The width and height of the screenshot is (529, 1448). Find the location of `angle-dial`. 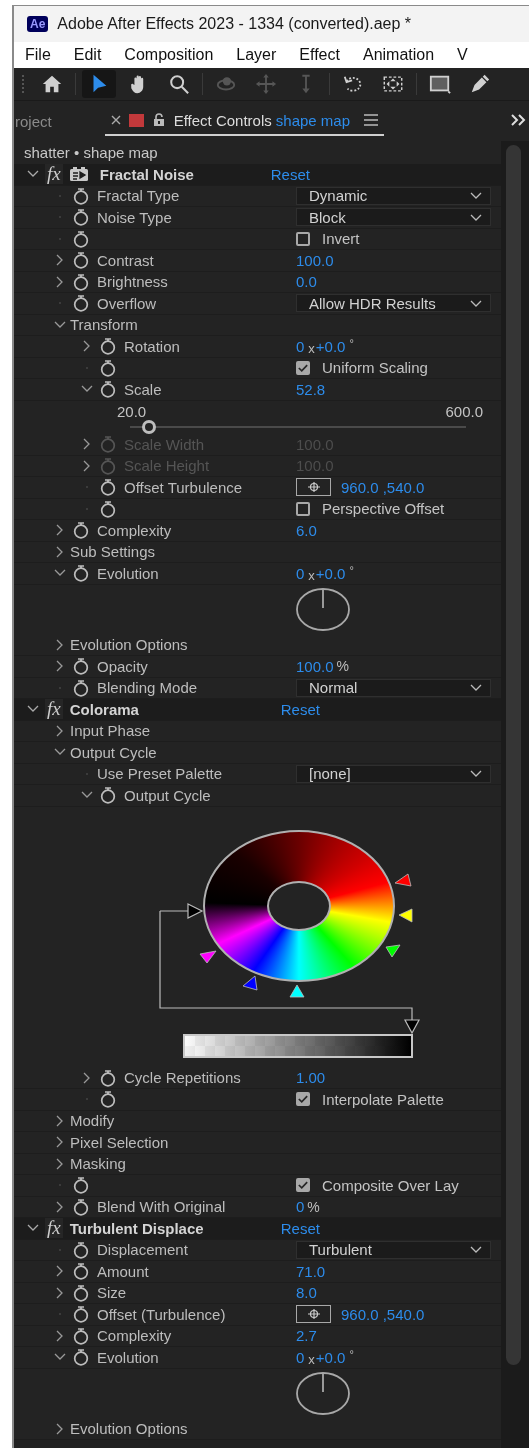

angle-dial is located at coordinates (323, 1393).